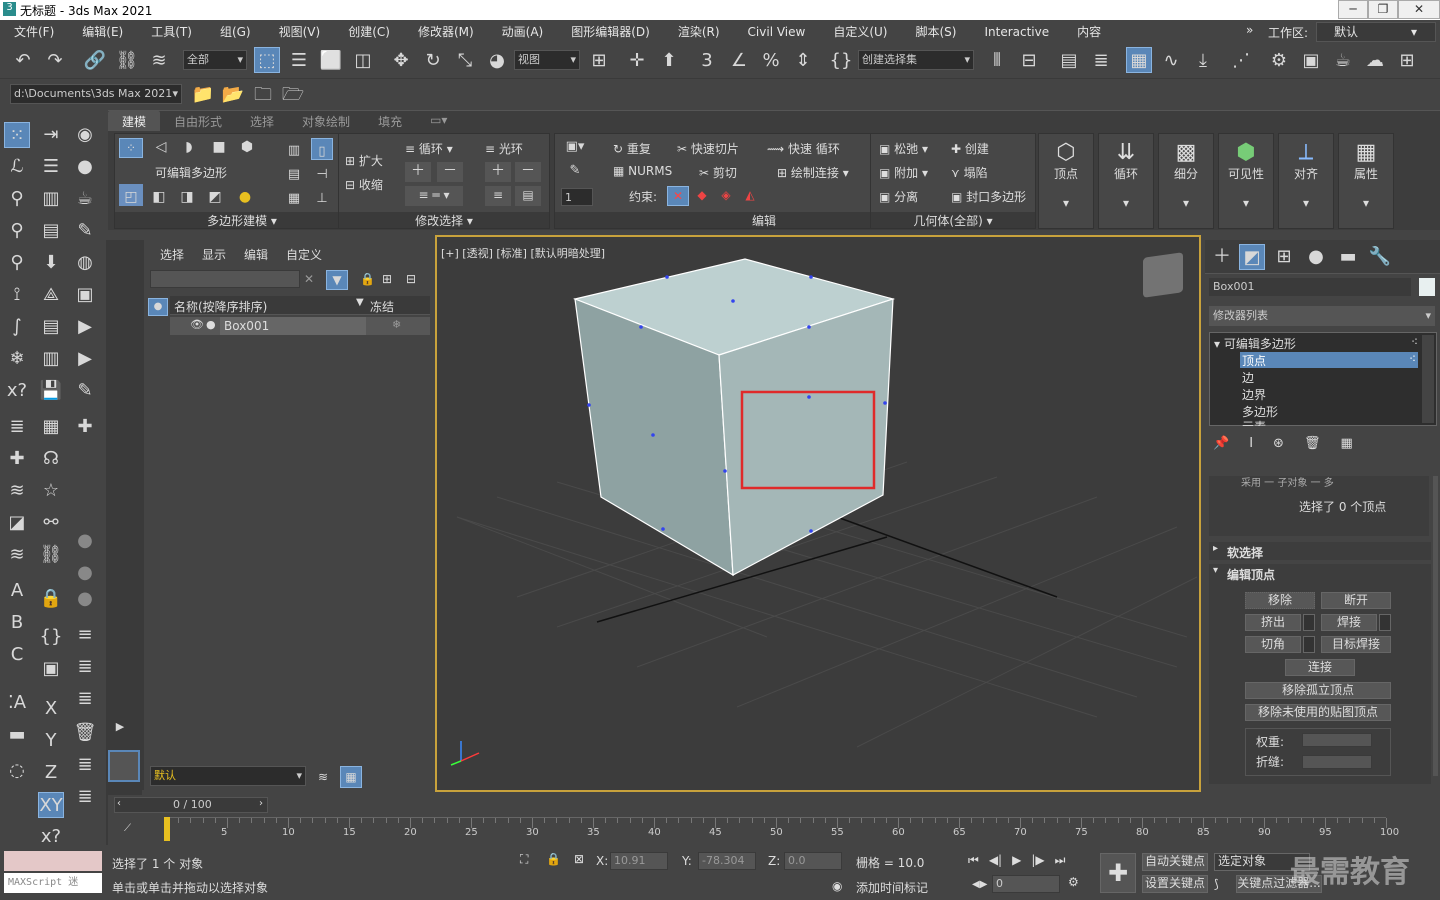 The height and width of the screenshot is (900, 1440). What do you see at coordinates (1337, 740) in the screenshot?
I see `weight-spinner` at bounding box center [1337, 740].